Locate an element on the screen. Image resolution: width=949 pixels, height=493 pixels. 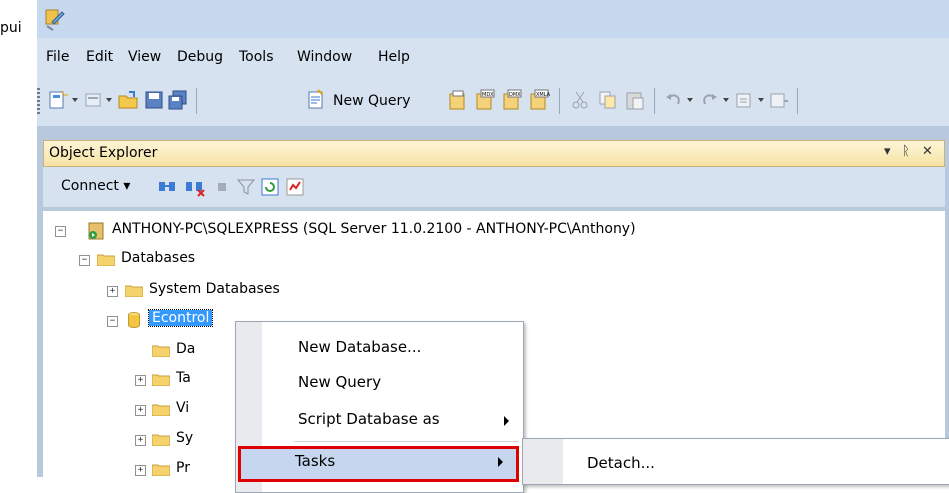
toolbar-grip is located at coordinates (38, 101).